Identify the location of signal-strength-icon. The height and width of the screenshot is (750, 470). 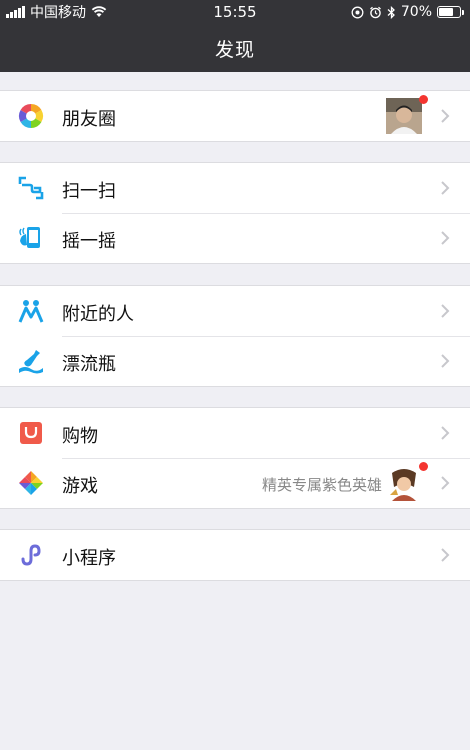
(15, 12).